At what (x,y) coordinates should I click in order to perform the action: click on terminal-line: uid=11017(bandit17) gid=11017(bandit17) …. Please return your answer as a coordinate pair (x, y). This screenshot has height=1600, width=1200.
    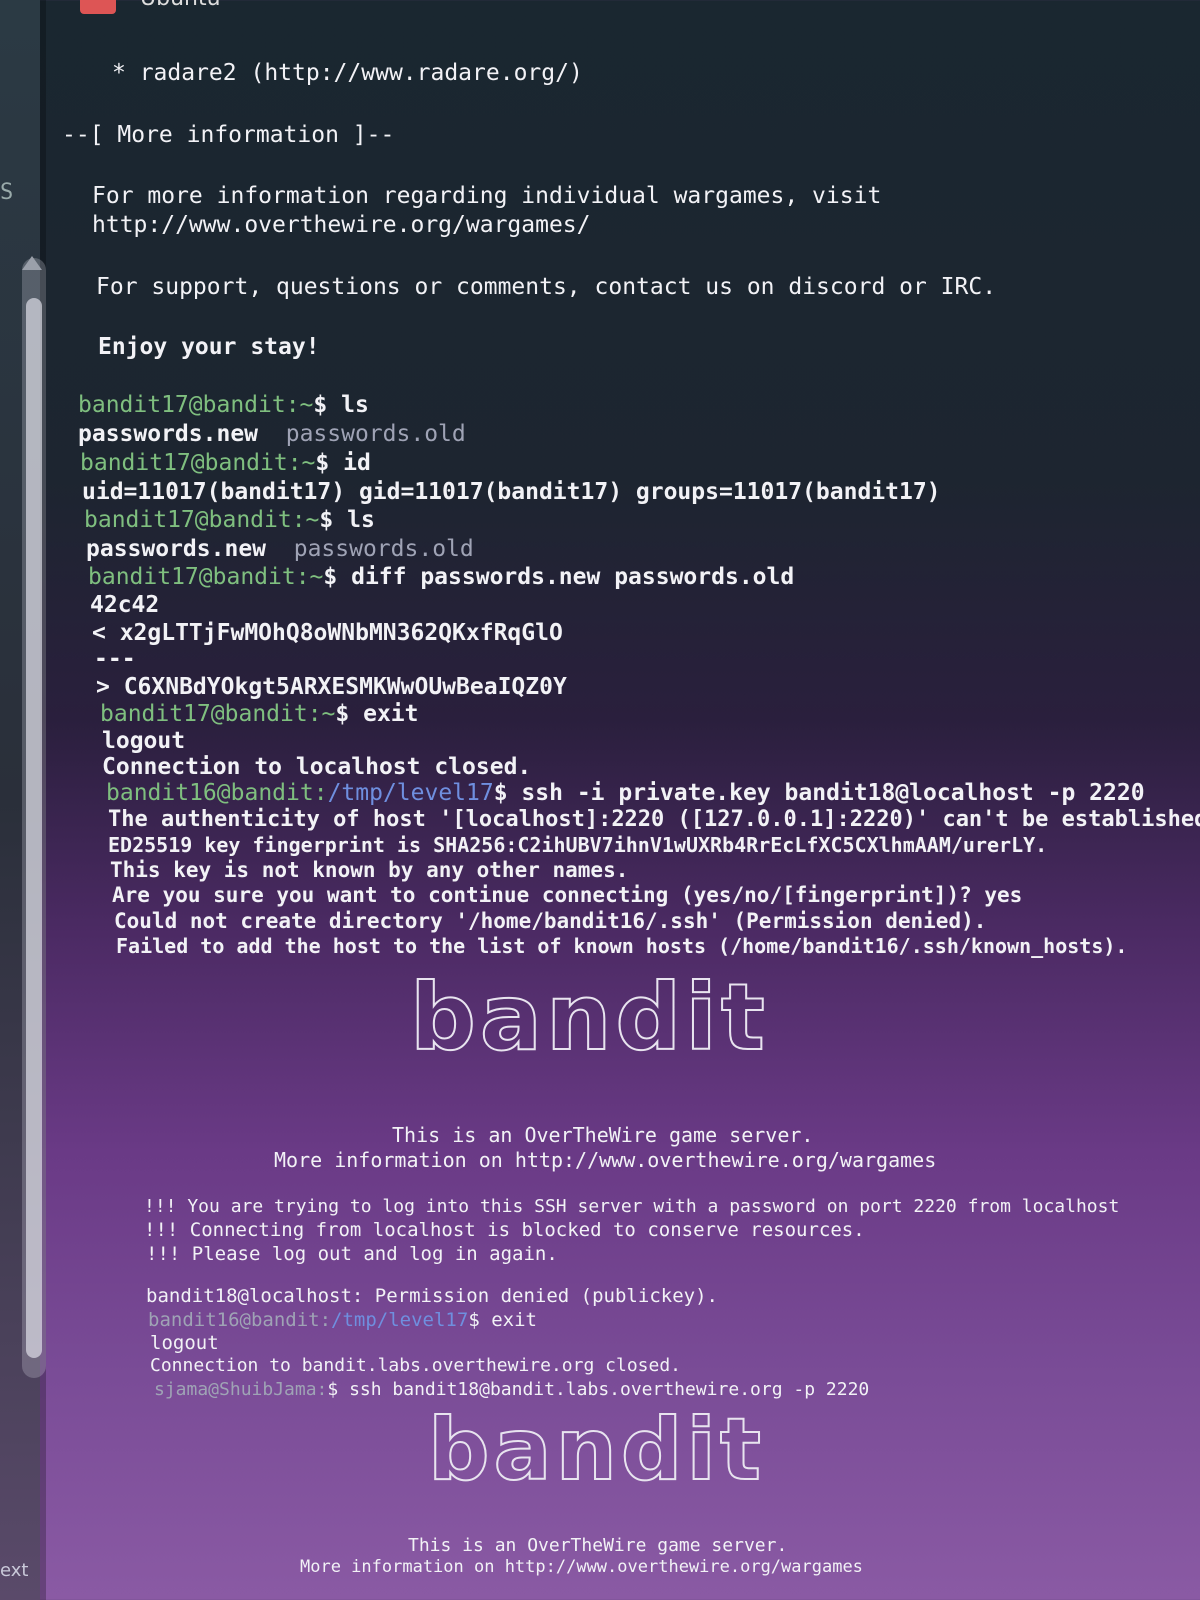
    Looking at the image, I should click on (511, 492).